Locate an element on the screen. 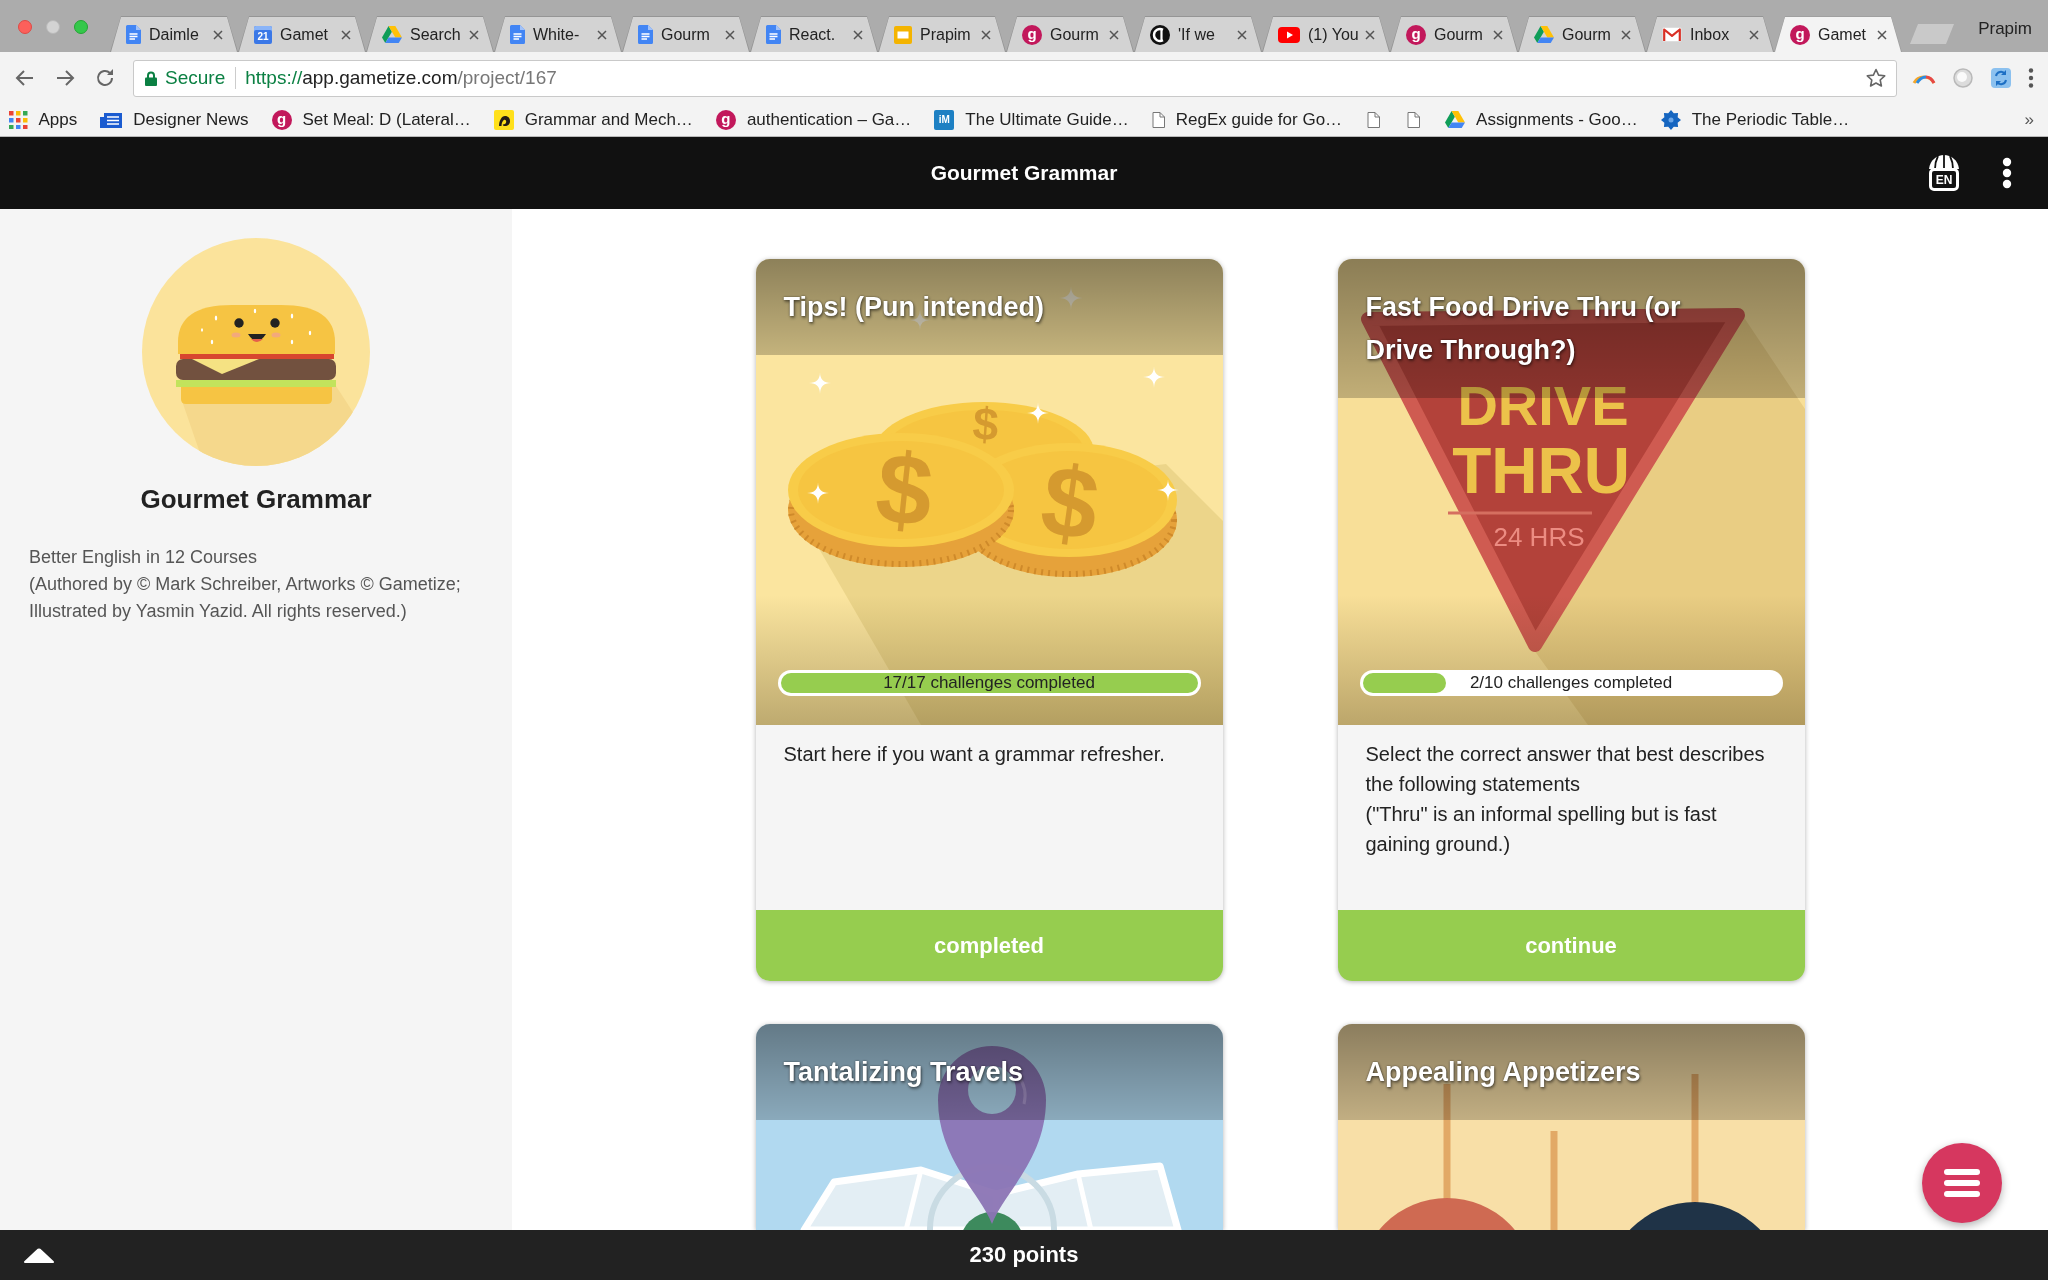  caret-up-icon is located at coordinates (39, 1255).